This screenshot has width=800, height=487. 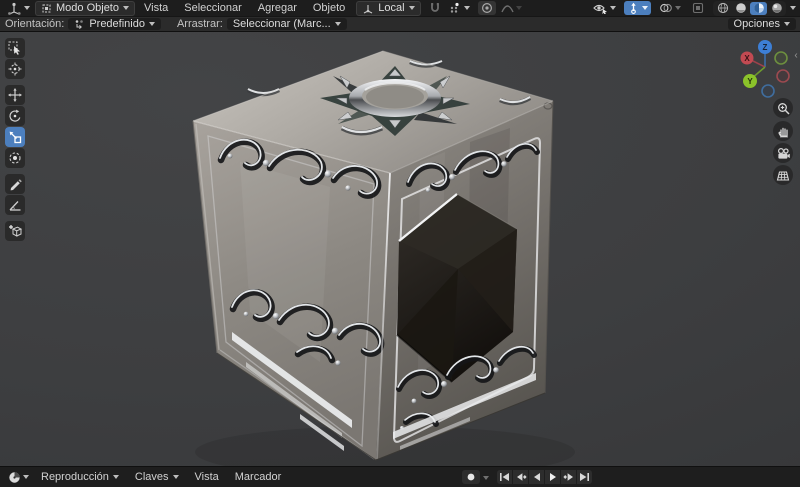 I want to click on snap-settings-dropdown, so click(x=459, y=8).